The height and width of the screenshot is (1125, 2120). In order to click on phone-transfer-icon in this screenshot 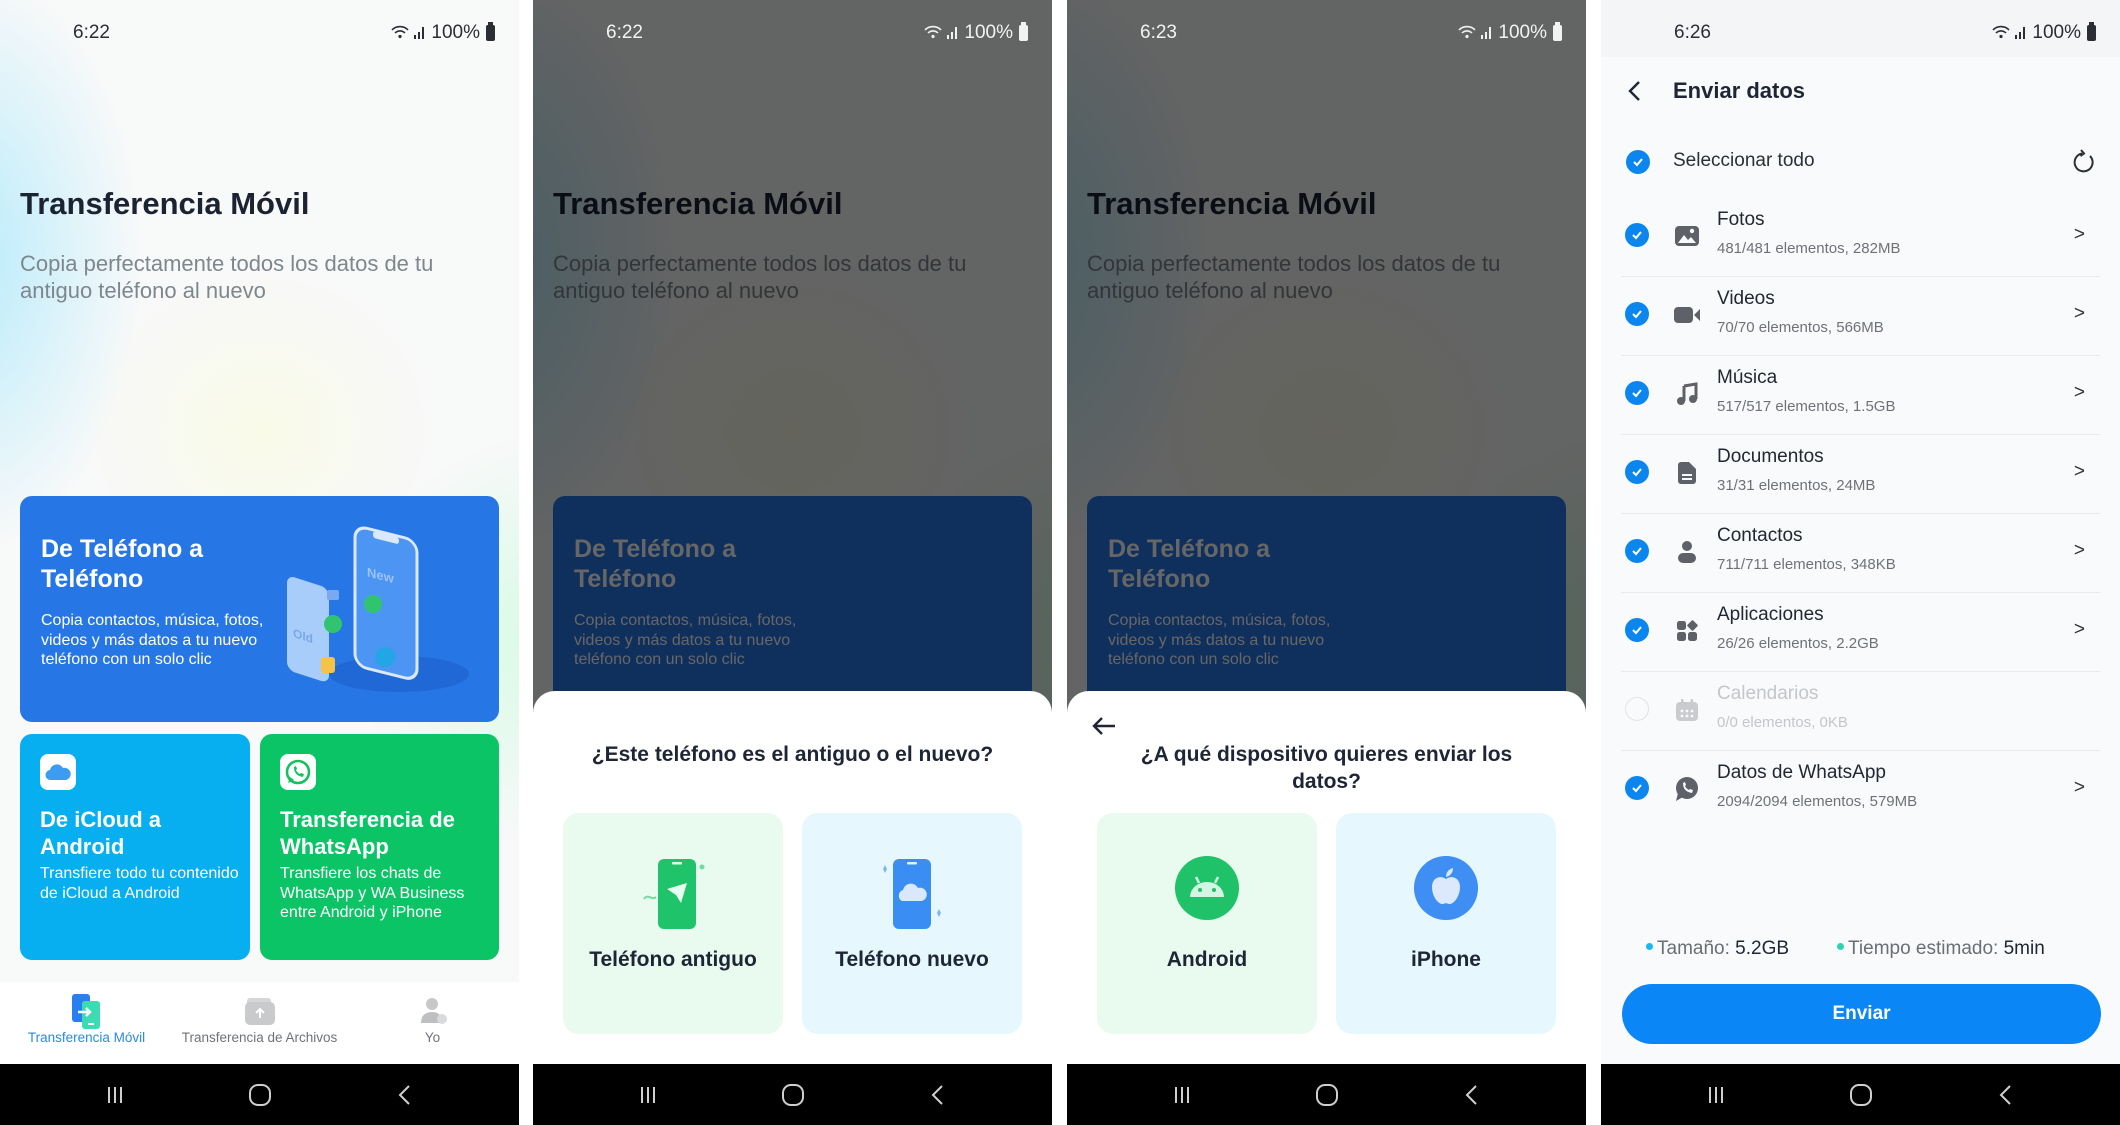, I will do `click(87, 1011)`.